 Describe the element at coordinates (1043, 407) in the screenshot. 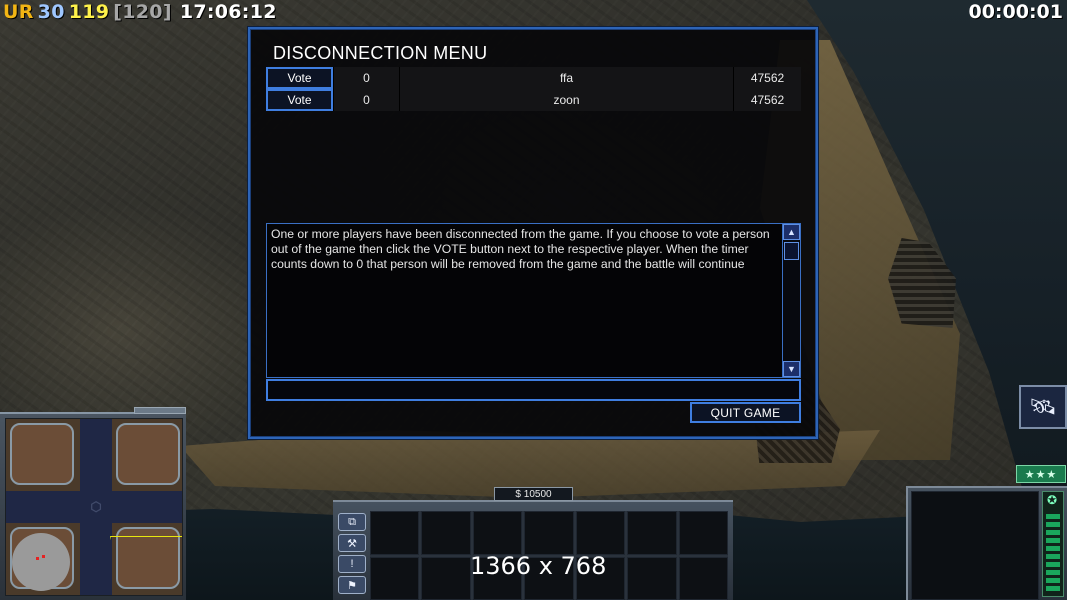

I see `satellite-icon: 🛰` at that location.